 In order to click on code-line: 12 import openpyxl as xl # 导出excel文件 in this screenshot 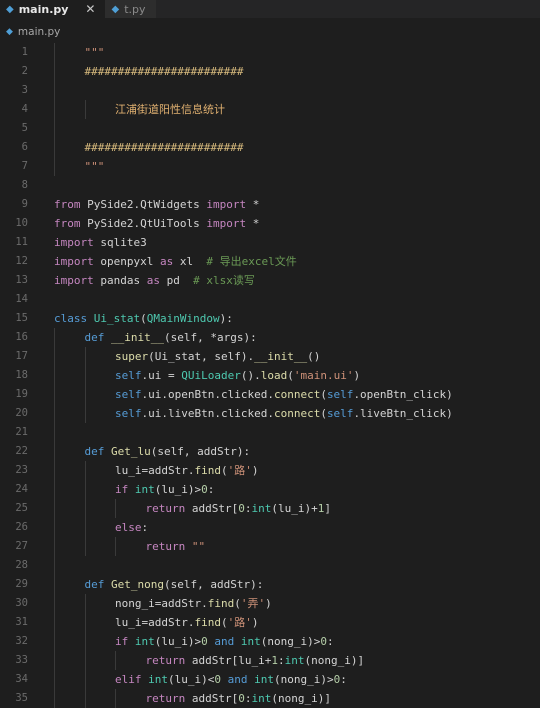, I will do `click(270, 261)`.